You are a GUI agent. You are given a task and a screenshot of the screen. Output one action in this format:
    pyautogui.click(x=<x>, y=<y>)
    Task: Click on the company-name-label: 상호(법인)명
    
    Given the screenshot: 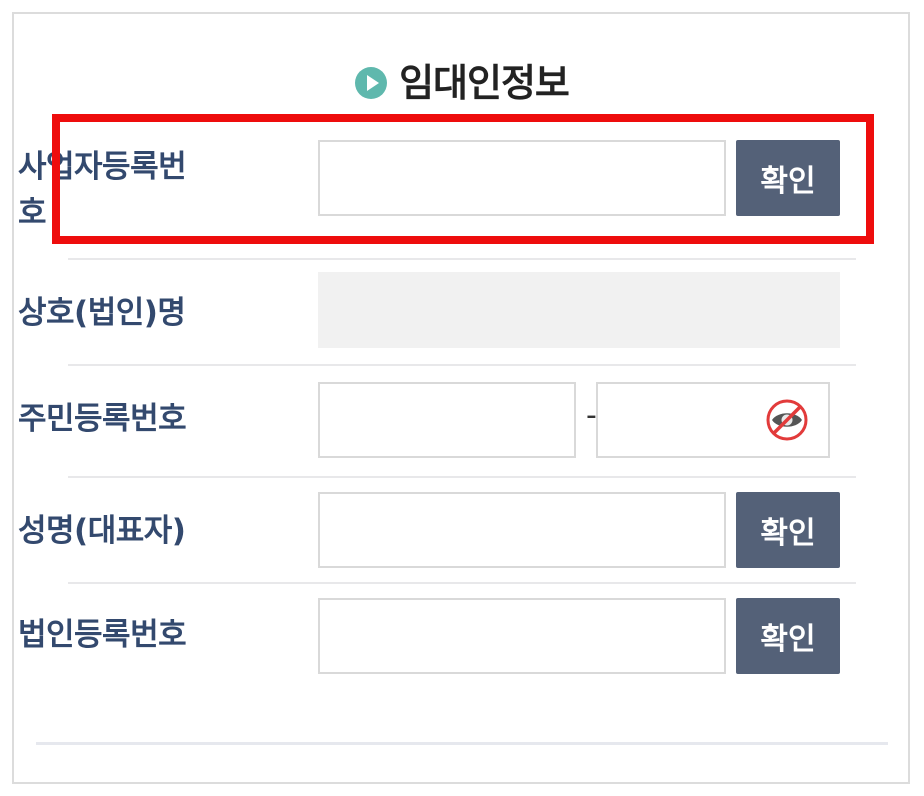 What is the action you would take?
    pyautogui.click(x=102, y=313)
    